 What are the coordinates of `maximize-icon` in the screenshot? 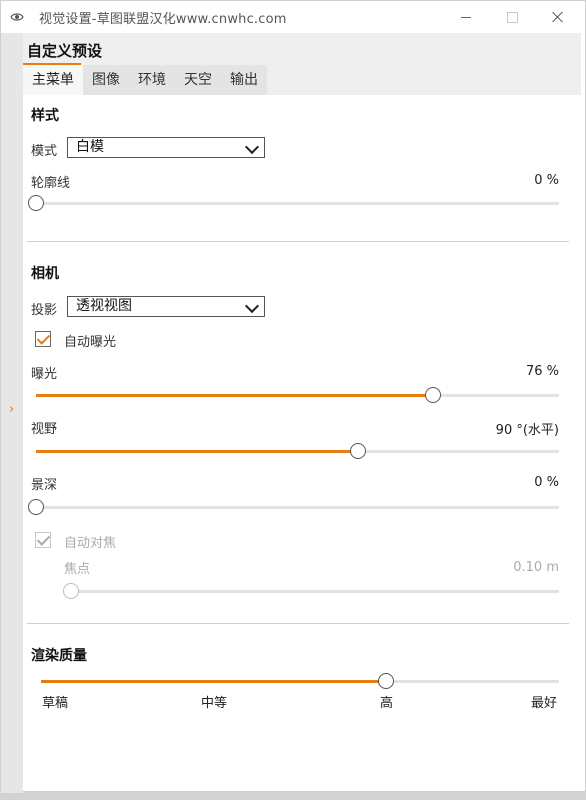 It's located at (512, 17).